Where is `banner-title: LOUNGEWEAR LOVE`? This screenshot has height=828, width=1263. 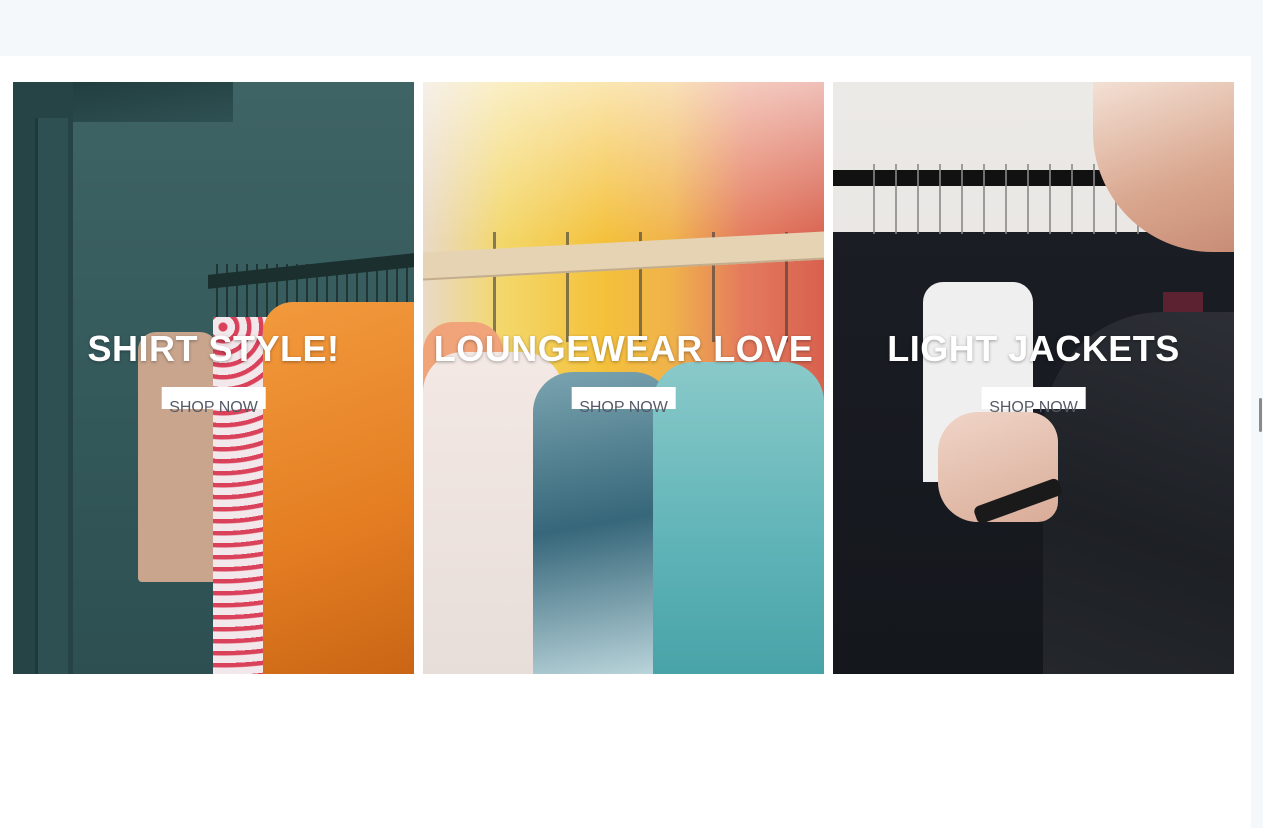
banner-title: LOUNGEWEAR LOVE is located at coordinates (623, 348).